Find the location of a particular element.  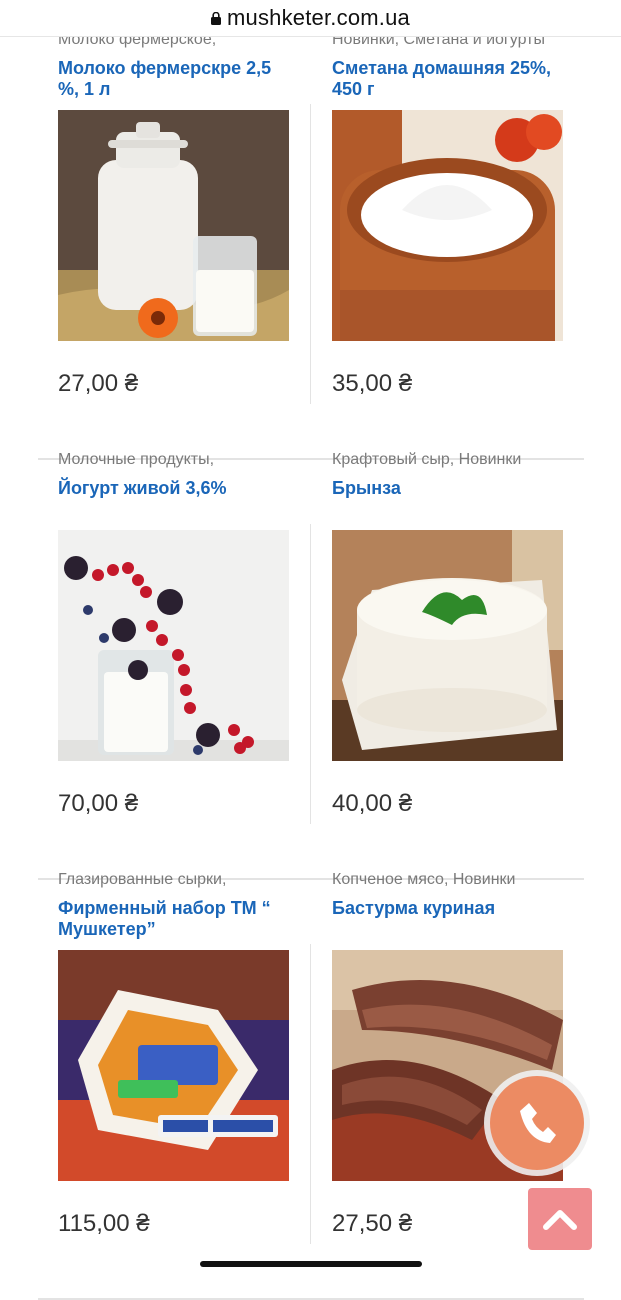

url-domain: mushketer.com.ua is located at coordinates (318, 17).